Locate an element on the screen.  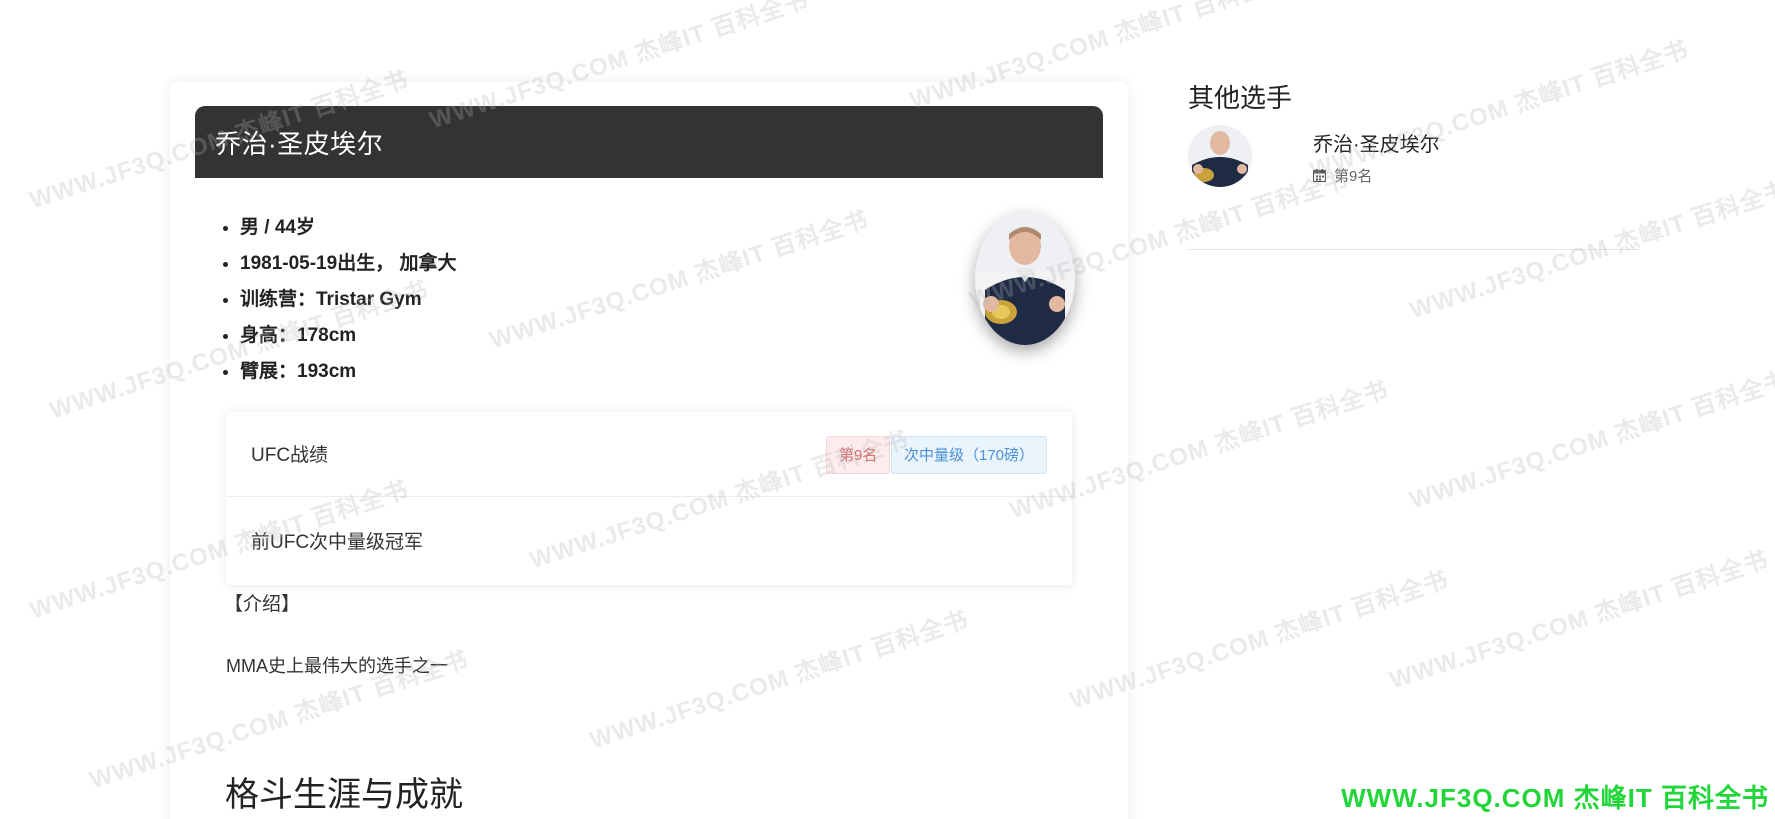
info-gender-age: 男 / 44岁 is located at coordinates (348, 228).